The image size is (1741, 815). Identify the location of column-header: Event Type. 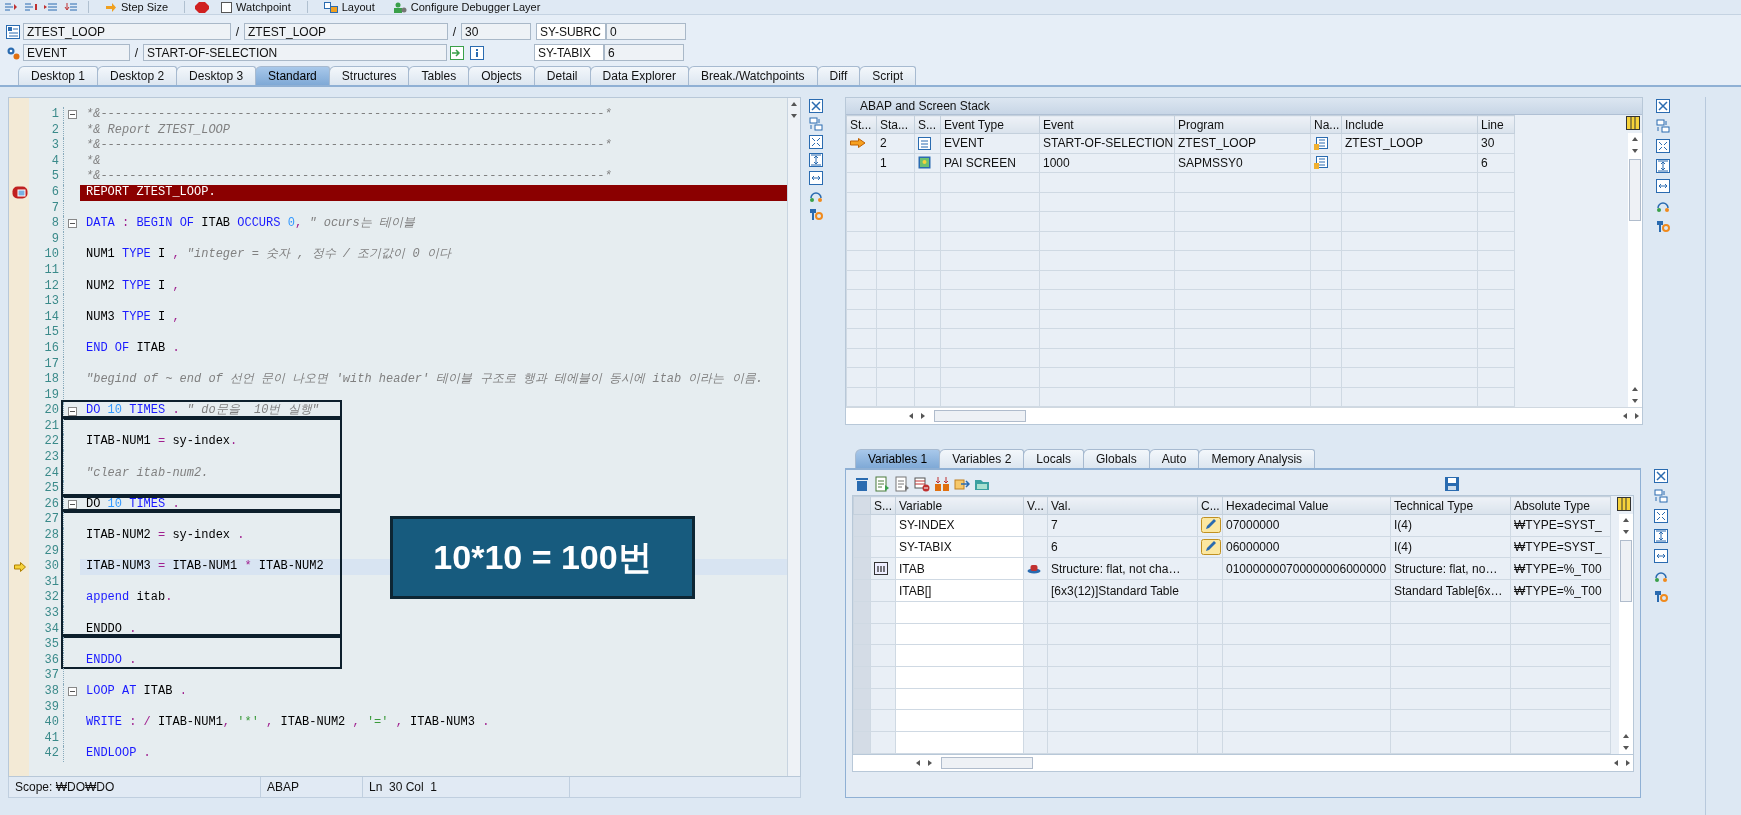
(990, 124).